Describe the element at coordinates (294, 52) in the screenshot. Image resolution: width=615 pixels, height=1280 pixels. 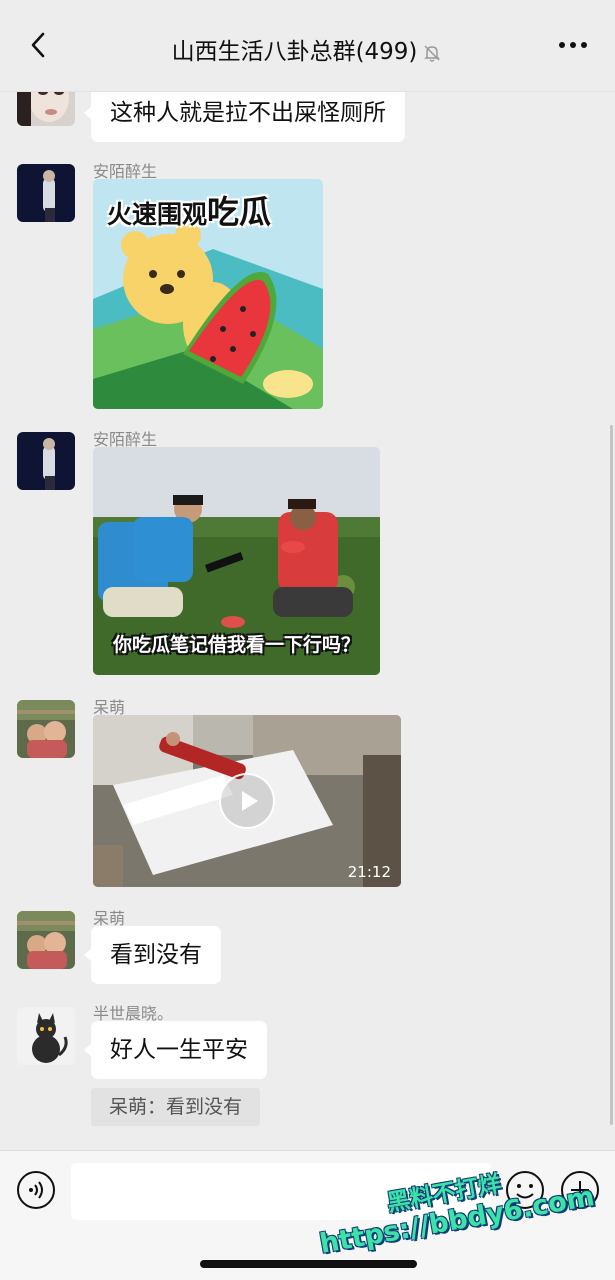
I see `group-name: 山西生活八卦总群(499)` at that location.